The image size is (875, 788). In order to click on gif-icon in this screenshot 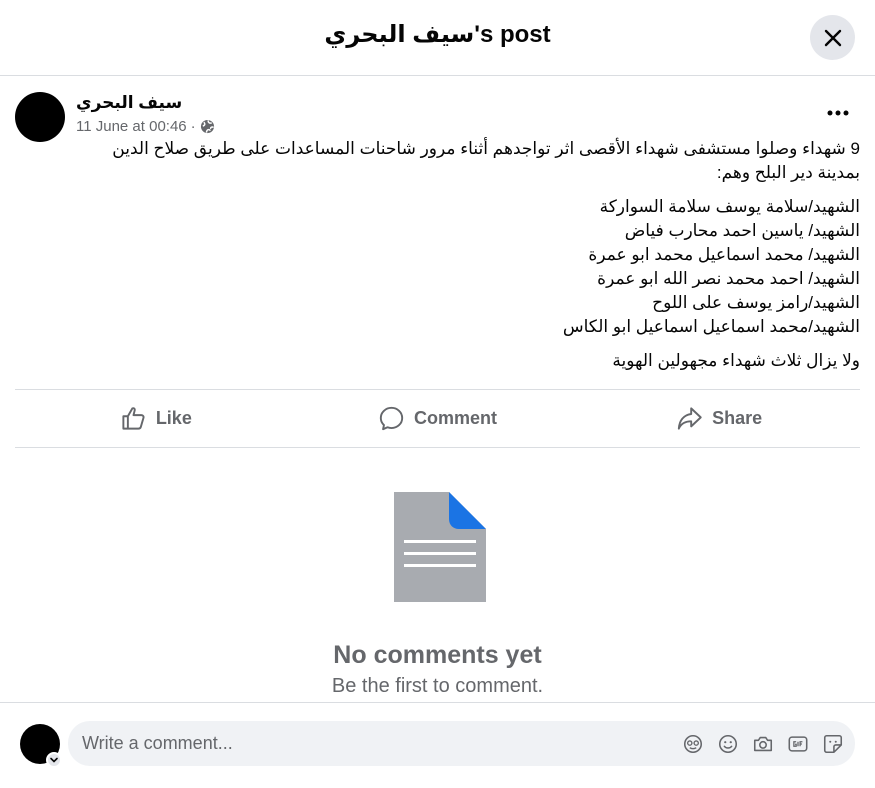, I will do `click(797, 743)`.